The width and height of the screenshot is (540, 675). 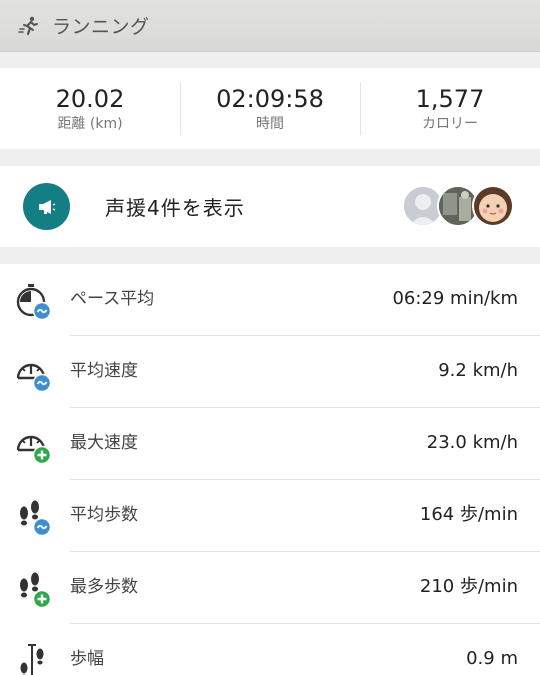 I want to click on metric-label: 歩幅, so click(x=87, y=659).